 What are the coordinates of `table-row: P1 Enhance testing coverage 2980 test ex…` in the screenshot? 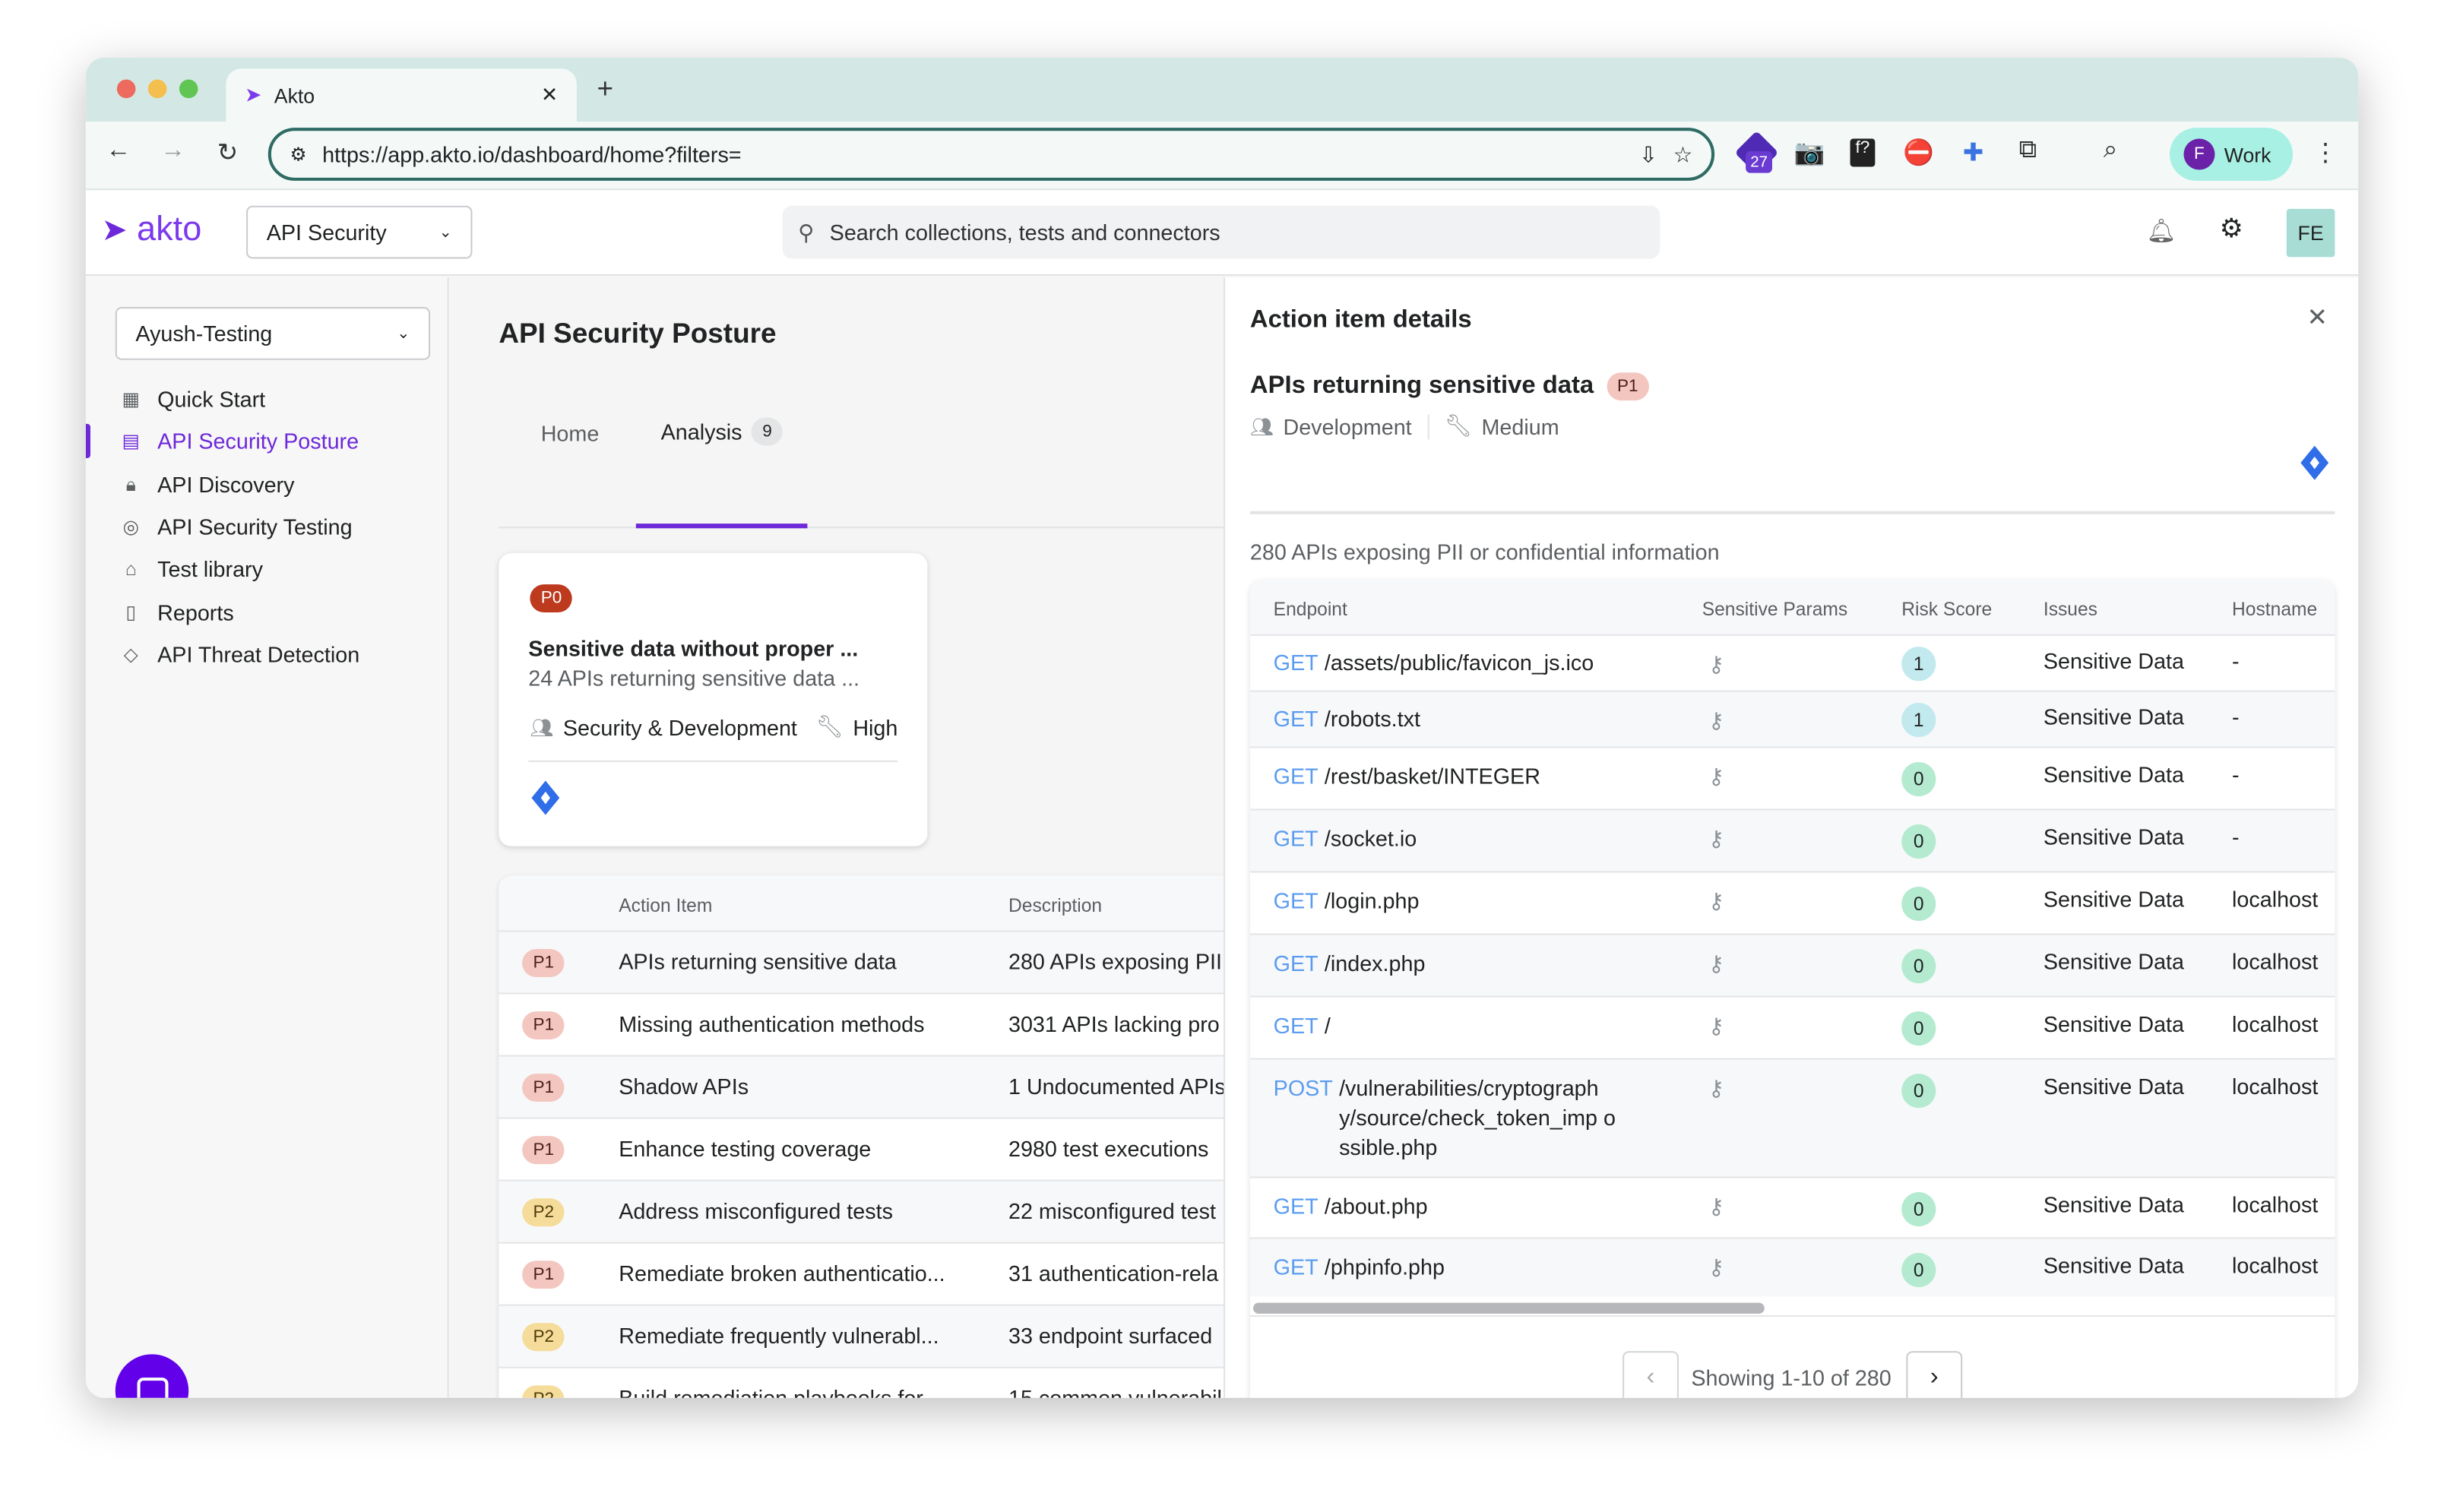 It's located at (865, 1148).